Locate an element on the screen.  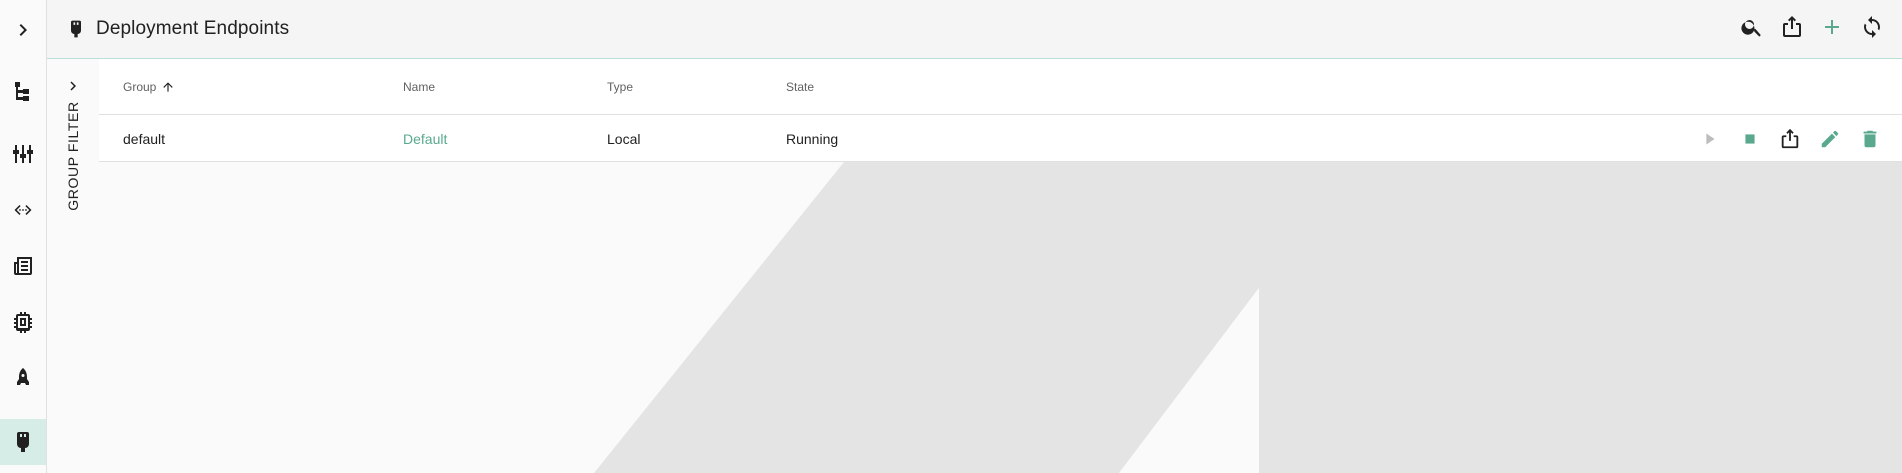
expand-rail-button is located at coordinates (23, 30).